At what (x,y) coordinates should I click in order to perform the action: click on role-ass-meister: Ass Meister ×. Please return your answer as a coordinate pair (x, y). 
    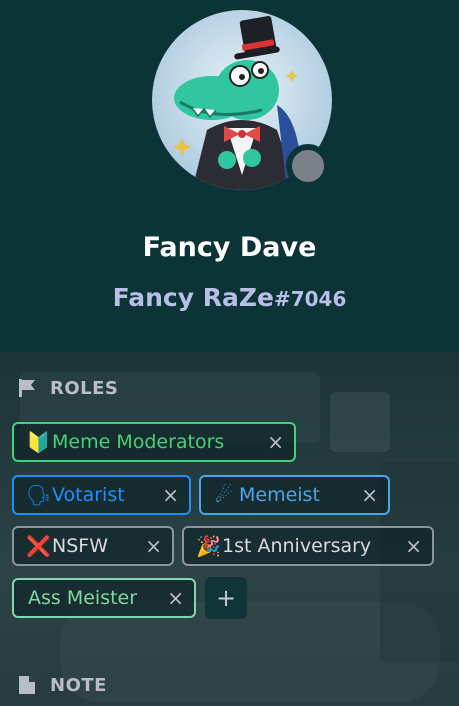
    Looking at the image, I should click on (104, 598).